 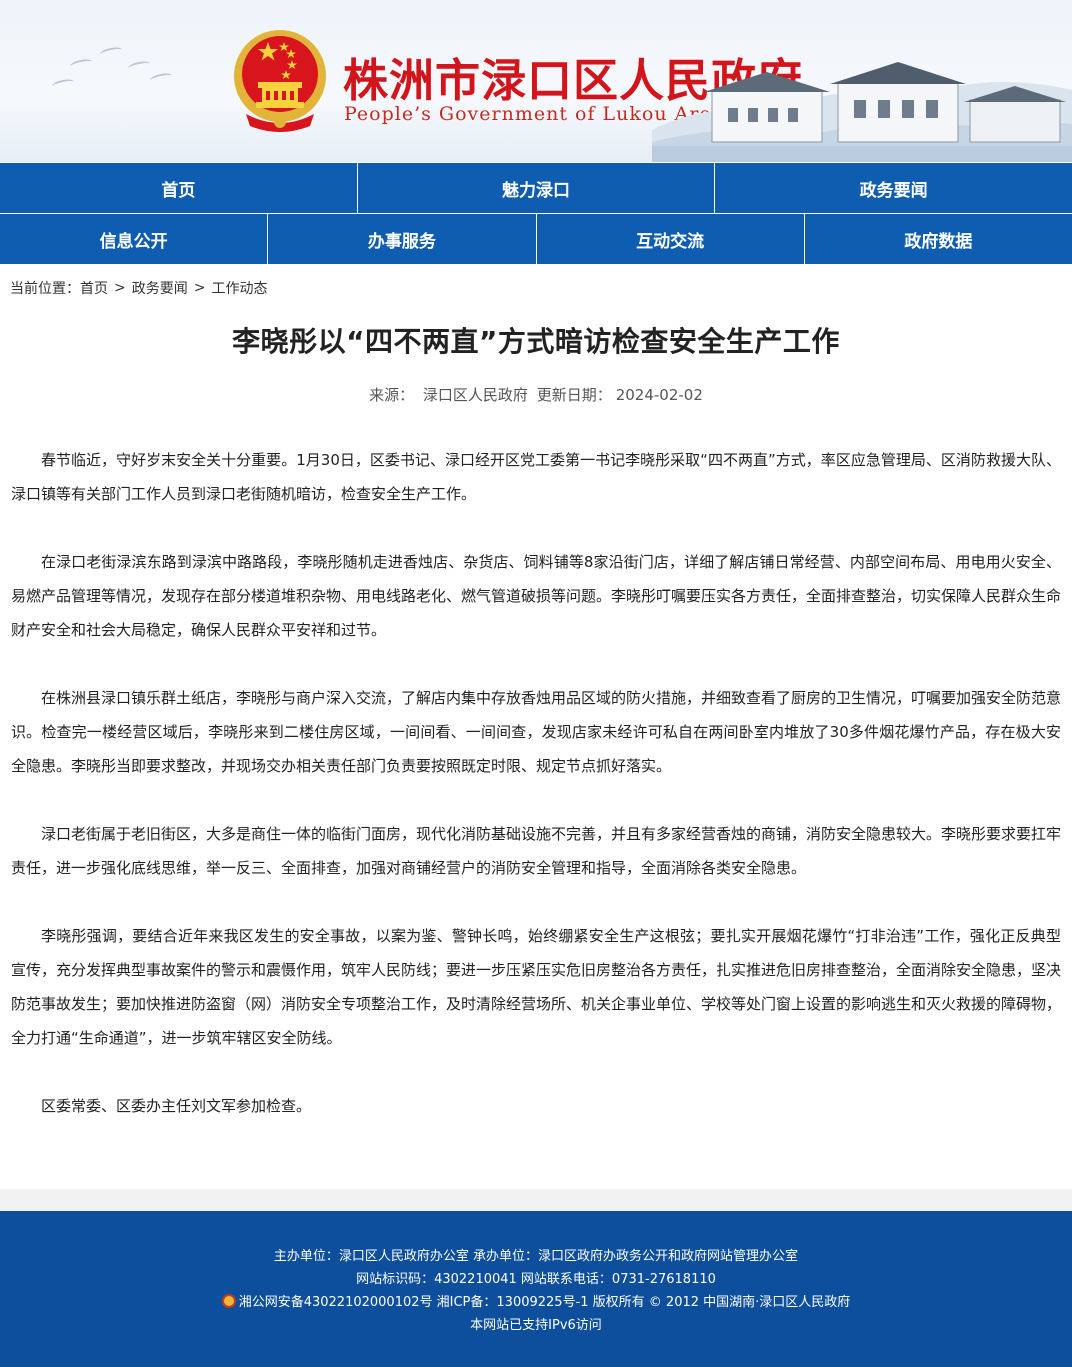 What do you see at coordinates (94, 288) in the screenshot?
I see `breadcrumb-home: 首页` at bounding box center [94, 288].